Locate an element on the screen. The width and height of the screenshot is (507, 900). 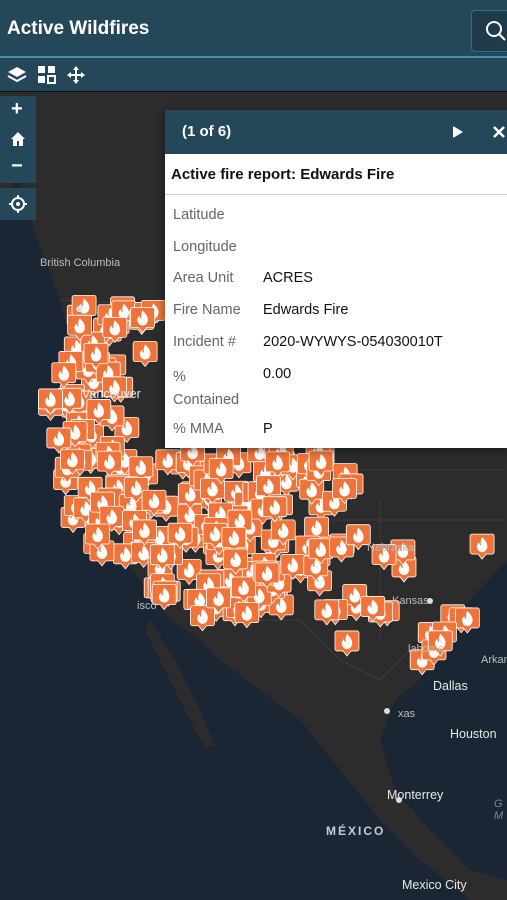
zoom-in-button: + is located at coordinates (18, 110).